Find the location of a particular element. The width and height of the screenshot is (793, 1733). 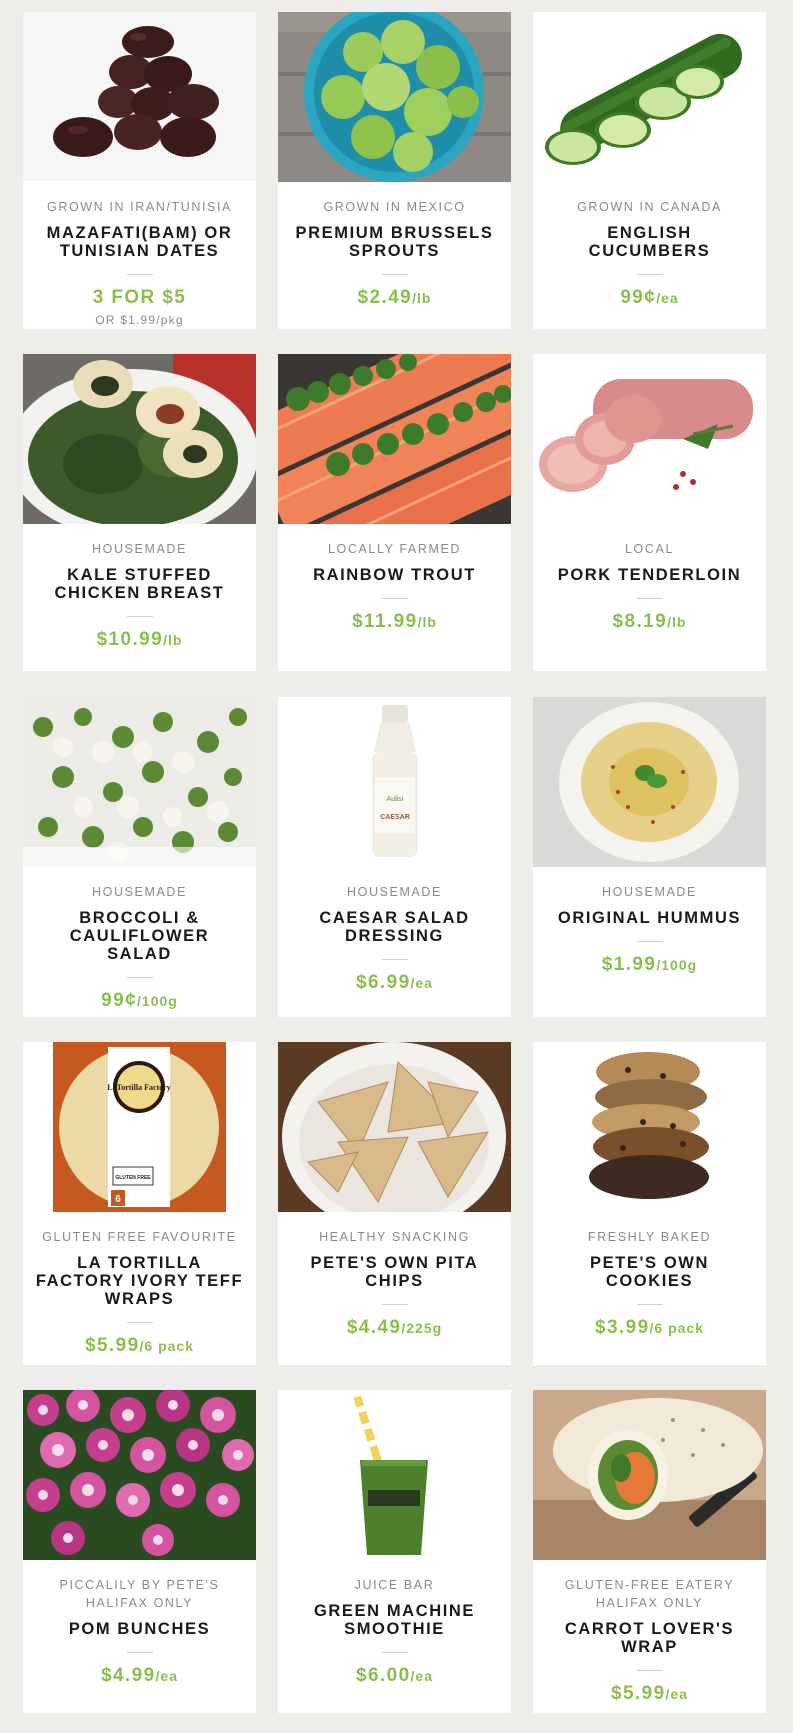

product-card: GROWN IN CANADA ENGLISH CUCUMBERS 99¢/ea is located at coordinates (649, 170).